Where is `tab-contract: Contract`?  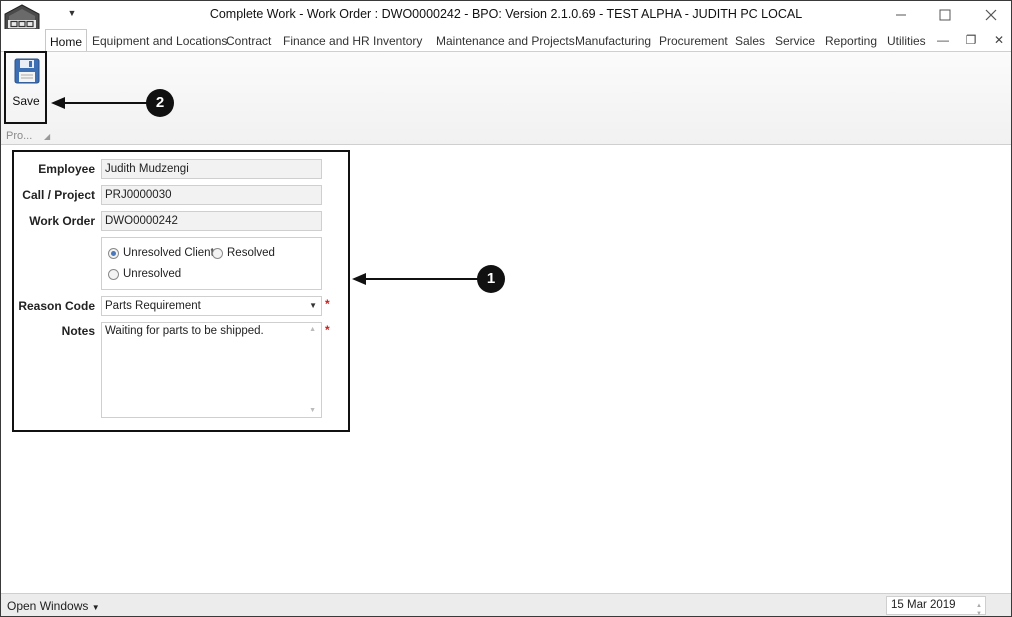
tab-contract: Contract is located at coordinates (248, 40).